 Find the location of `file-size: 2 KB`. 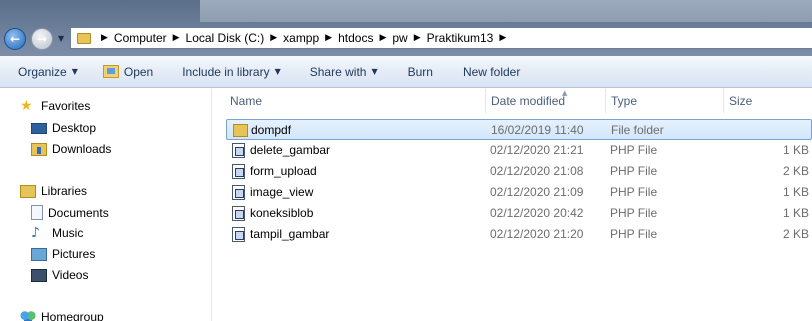

file-size: 2 KB is located at coordinates (795, 234).